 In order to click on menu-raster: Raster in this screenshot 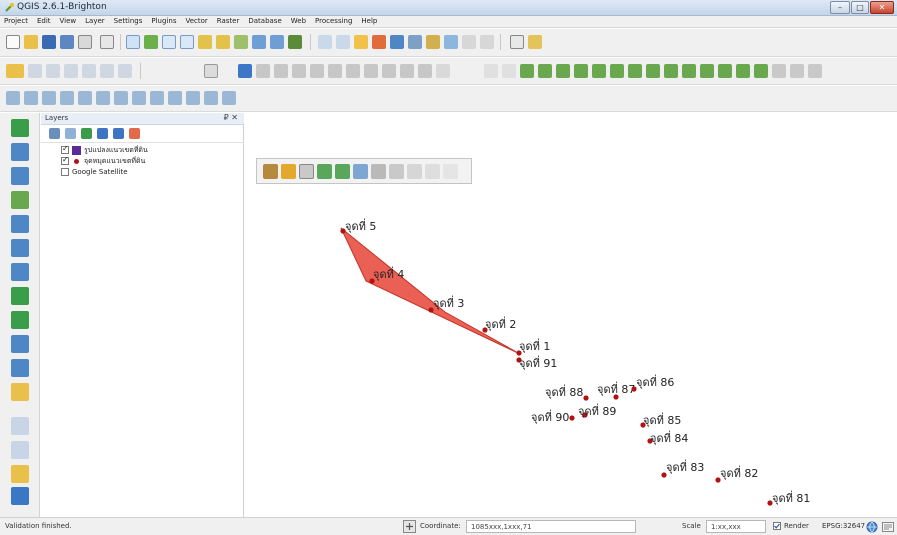, I will do `click(229, 21)`.